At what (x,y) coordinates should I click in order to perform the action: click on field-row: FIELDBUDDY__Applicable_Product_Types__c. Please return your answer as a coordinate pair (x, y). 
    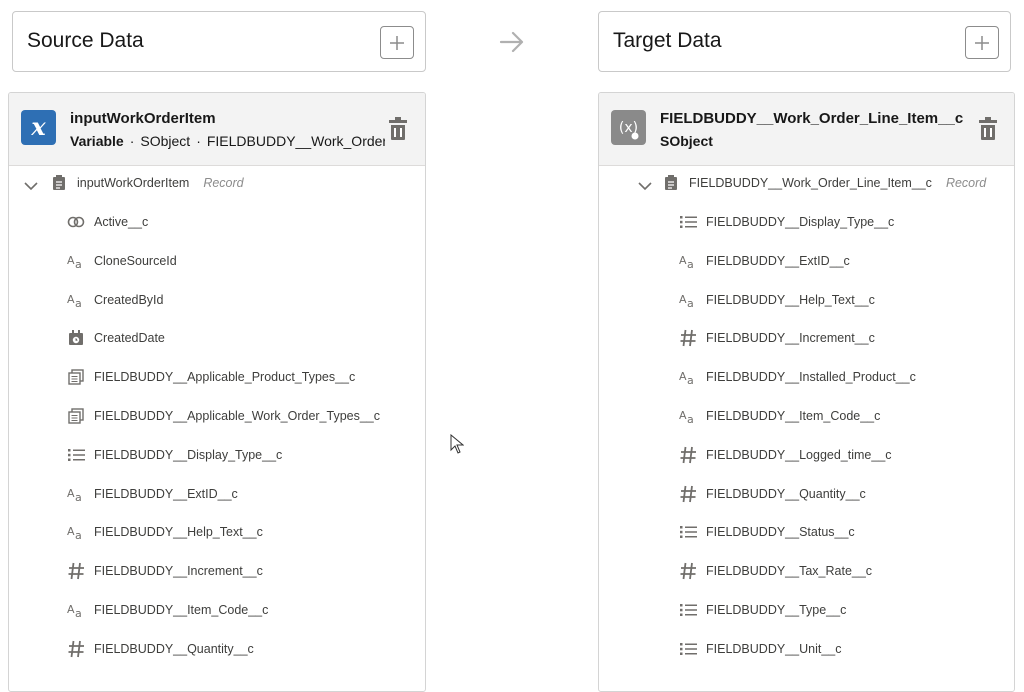
    Looking at the image, I should click on (210, 377).